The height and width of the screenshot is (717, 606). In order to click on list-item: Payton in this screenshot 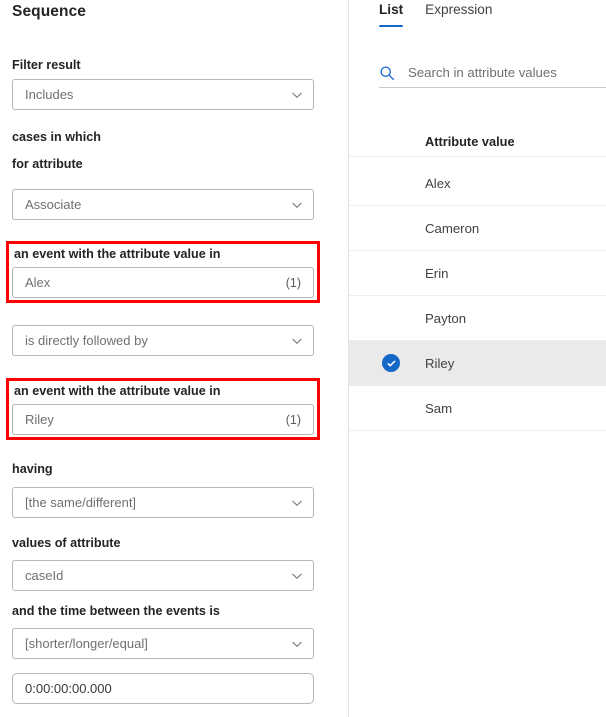, I will do `click(477, 318)`.